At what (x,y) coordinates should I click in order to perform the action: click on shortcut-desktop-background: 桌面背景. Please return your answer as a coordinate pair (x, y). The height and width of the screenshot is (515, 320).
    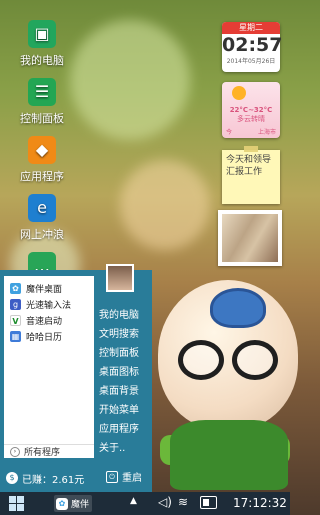
    Looking at the image, I should click on (125, 391).